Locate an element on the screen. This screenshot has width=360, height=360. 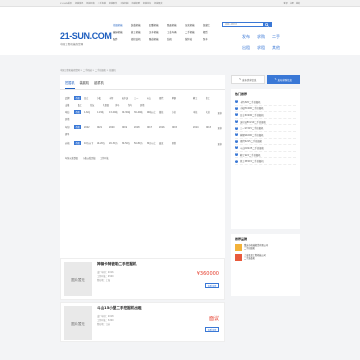
filter-option: 更早 is located at coordinates (70, 134).